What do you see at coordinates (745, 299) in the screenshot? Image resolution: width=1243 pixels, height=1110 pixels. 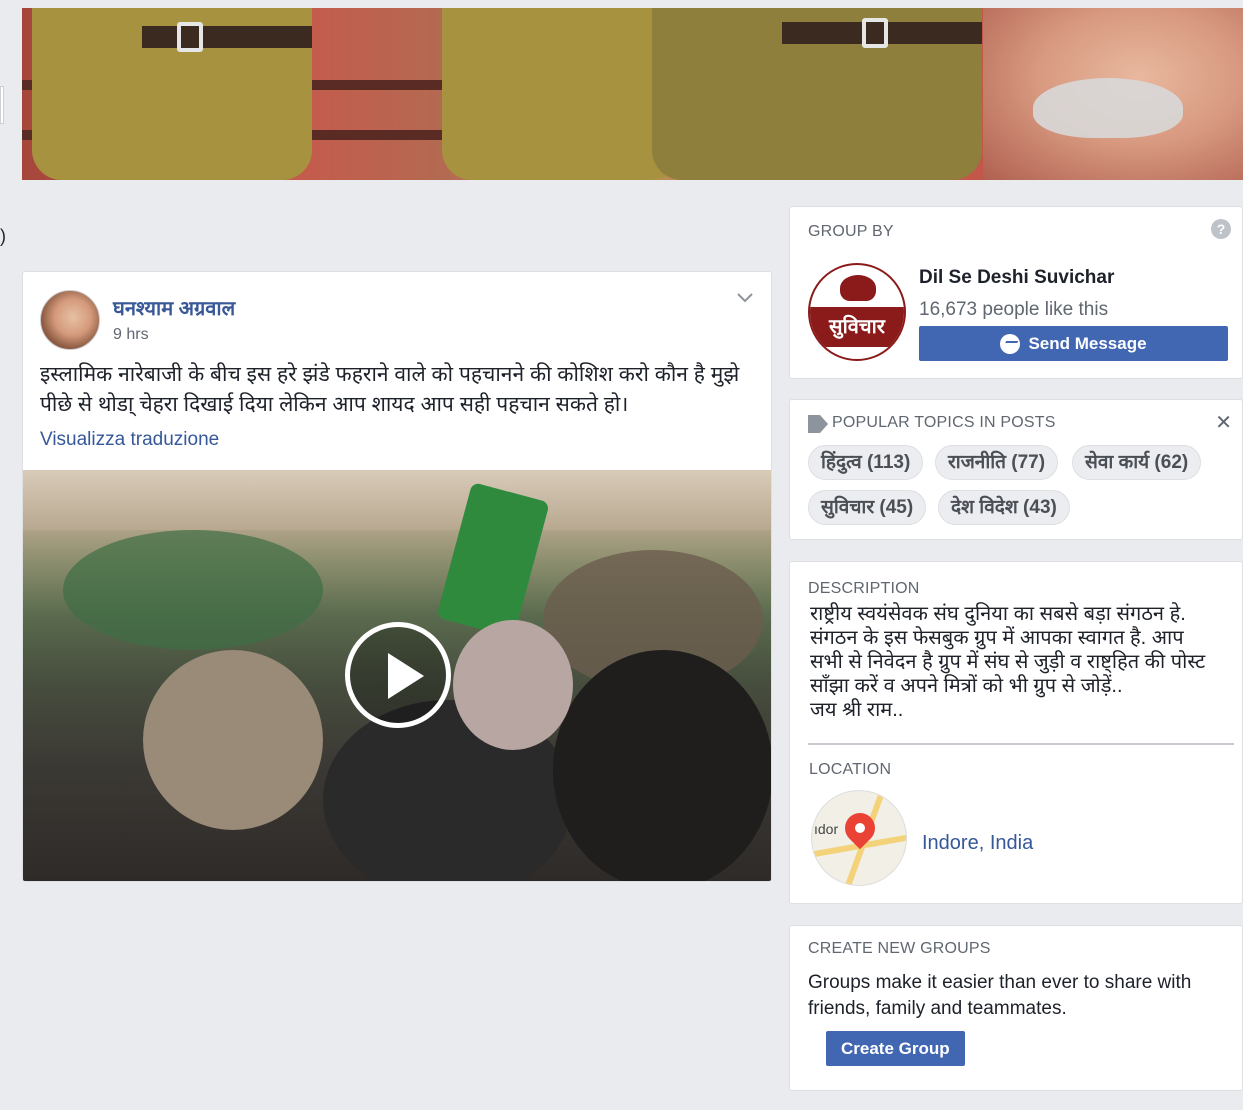 I see `chevron-down-icon` at bounding box center [745, 299].